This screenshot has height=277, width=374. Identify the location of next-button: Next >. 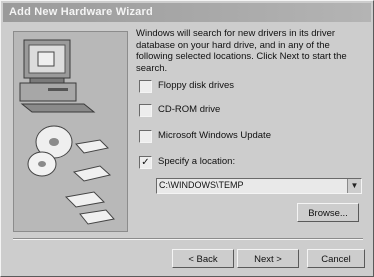
(268, 258).